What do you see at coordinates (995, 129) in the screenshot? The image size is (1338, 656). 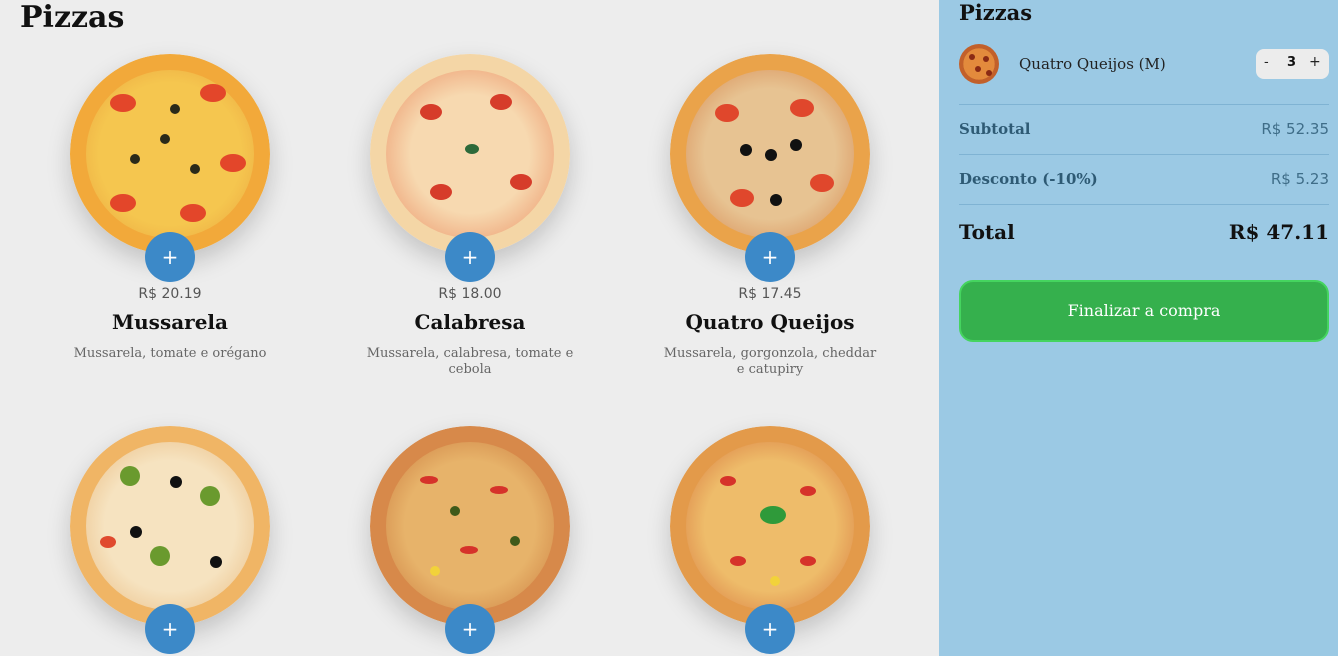 I see `subtotal-label: Subtotal` at bounding box center [995, 129].